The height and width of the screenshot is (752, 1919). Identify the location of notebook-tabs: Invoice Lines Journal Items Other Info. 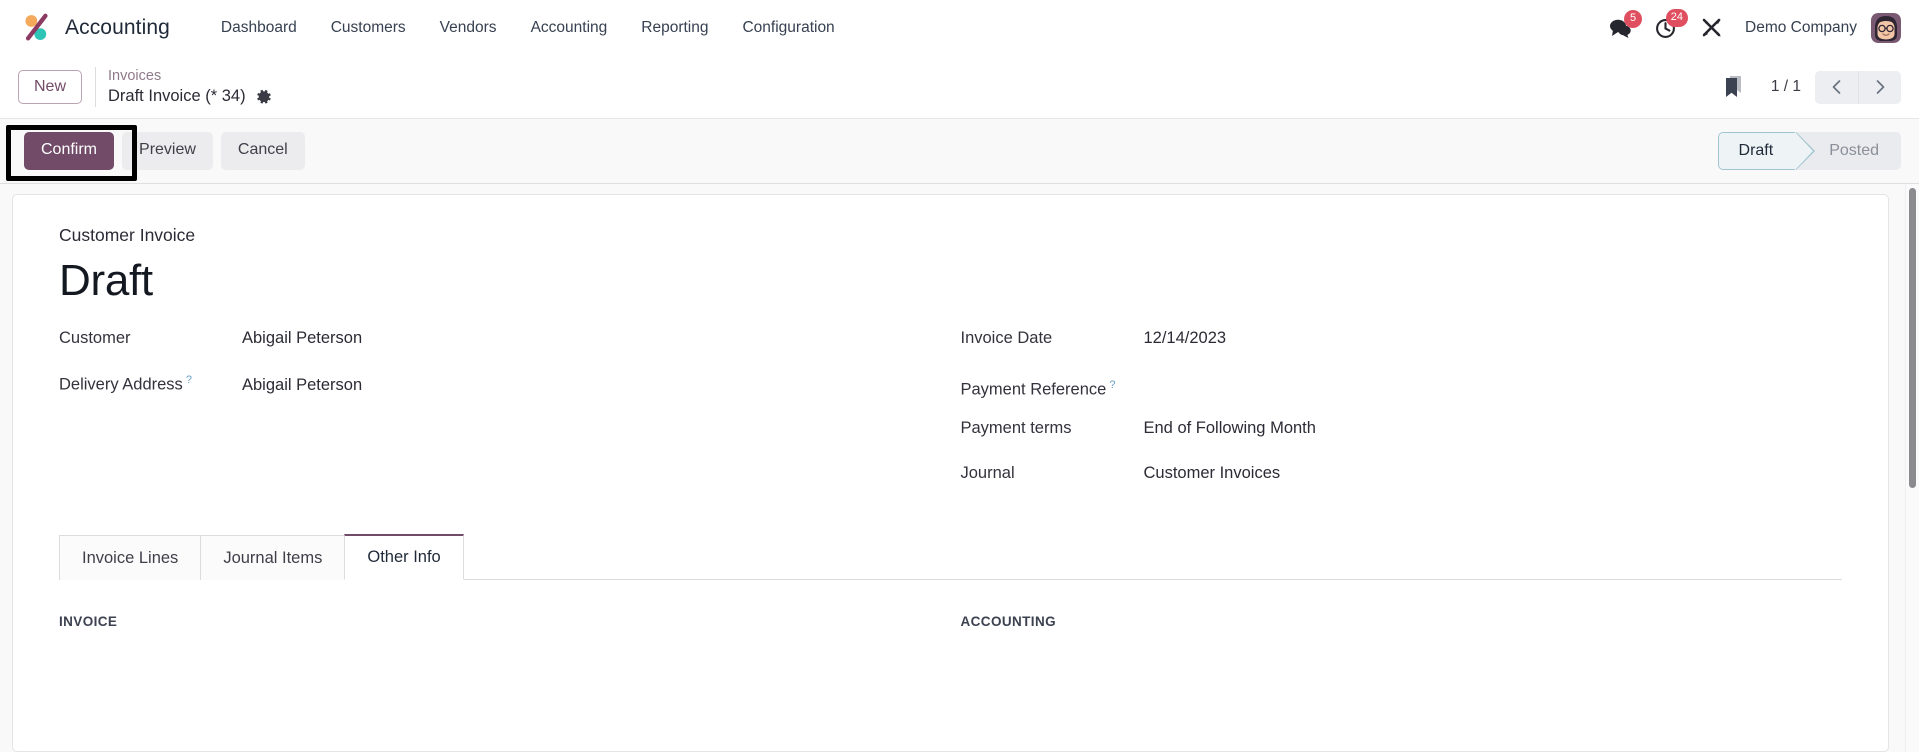
(950, 557).